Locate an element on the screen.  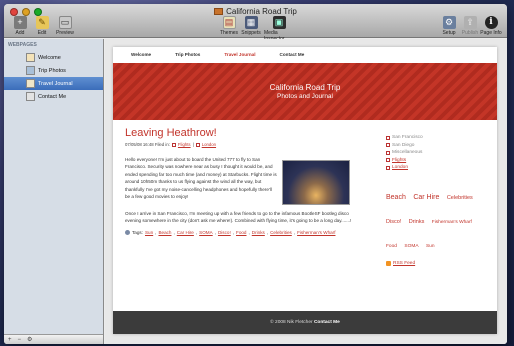
category-item: San Diego is located at coordinates (436, 145).